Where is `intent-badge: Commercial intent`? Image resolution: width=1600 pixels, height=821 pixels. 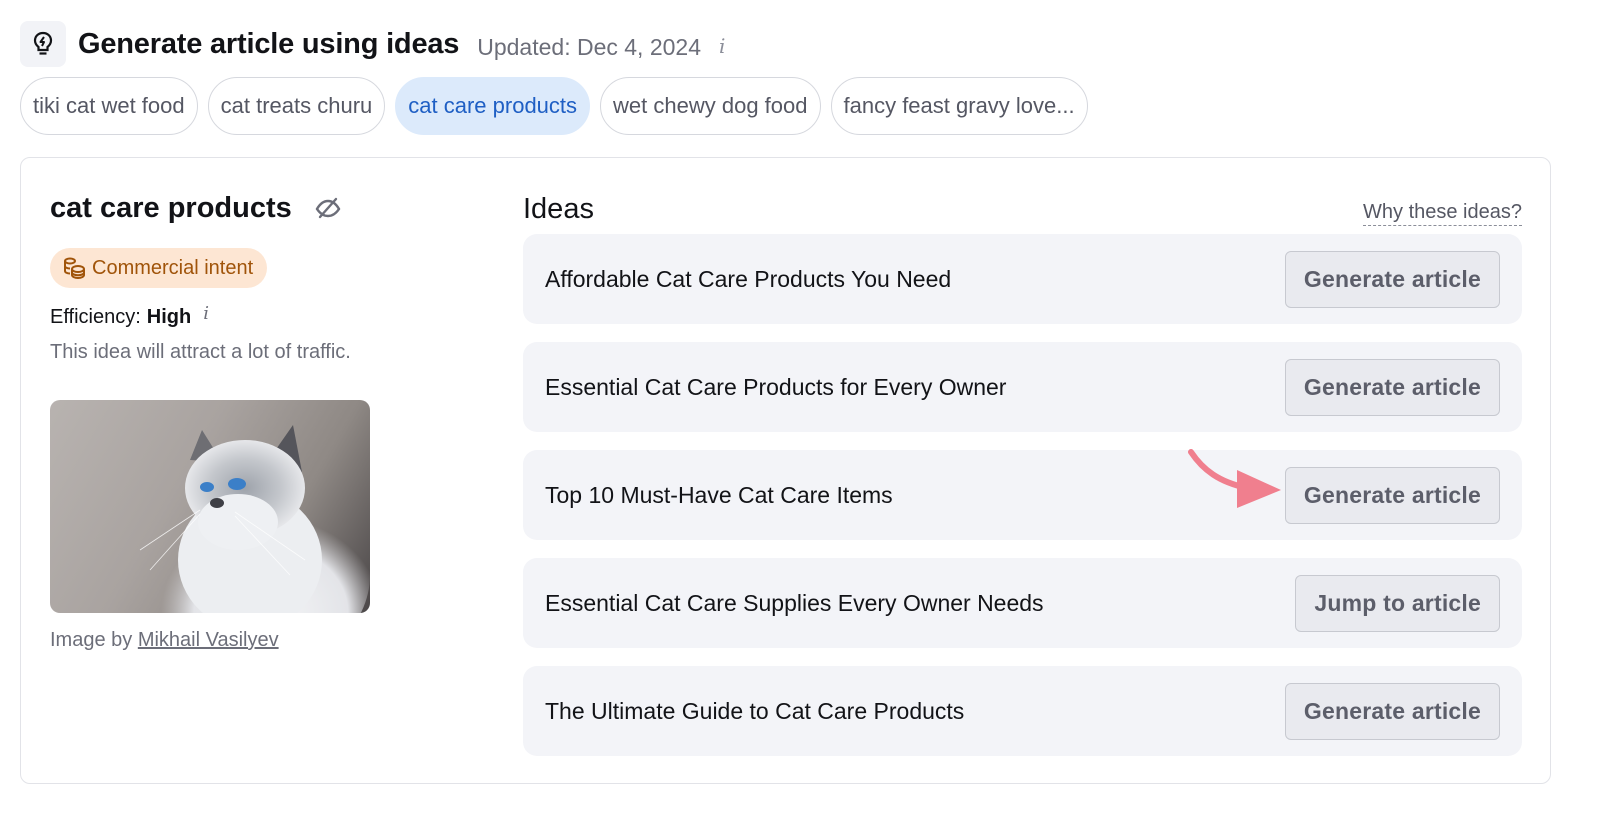 intent-badge: Commercial intent is located at coordinates (159, 268).